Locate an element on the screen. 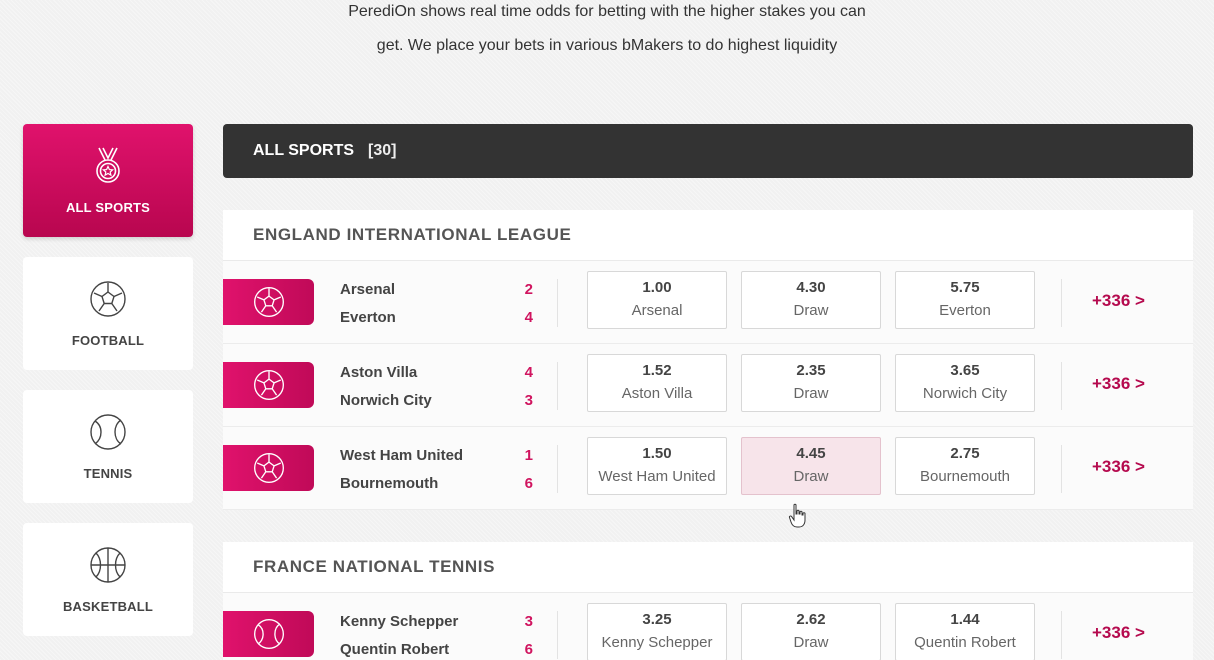  odd-label: Arsenal is located at coordinates (657, 310).